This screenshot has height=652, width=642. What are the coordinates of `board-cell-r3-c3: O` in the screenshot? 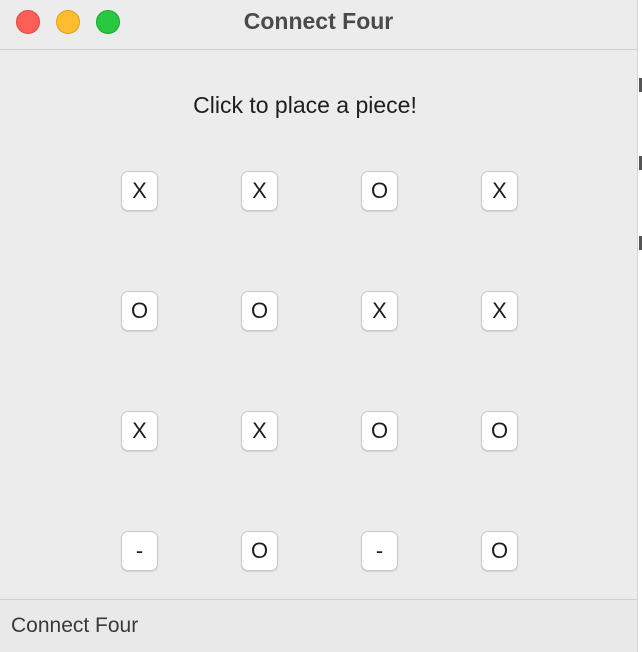 It's located at (379, 431).